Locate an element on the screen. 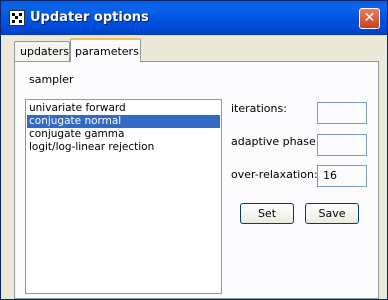 This screenshot has width=388, height=300. over-relaxation-field: 16 is located at coordinates (342, 176).